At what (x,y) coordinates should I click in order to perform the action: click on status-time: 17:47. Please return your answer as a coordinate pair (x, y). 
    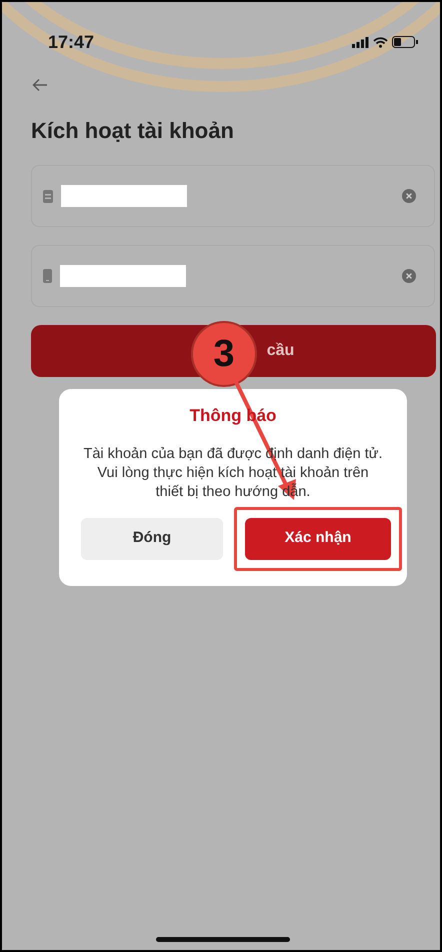
    Looking at the image, I should click on (71, 42).